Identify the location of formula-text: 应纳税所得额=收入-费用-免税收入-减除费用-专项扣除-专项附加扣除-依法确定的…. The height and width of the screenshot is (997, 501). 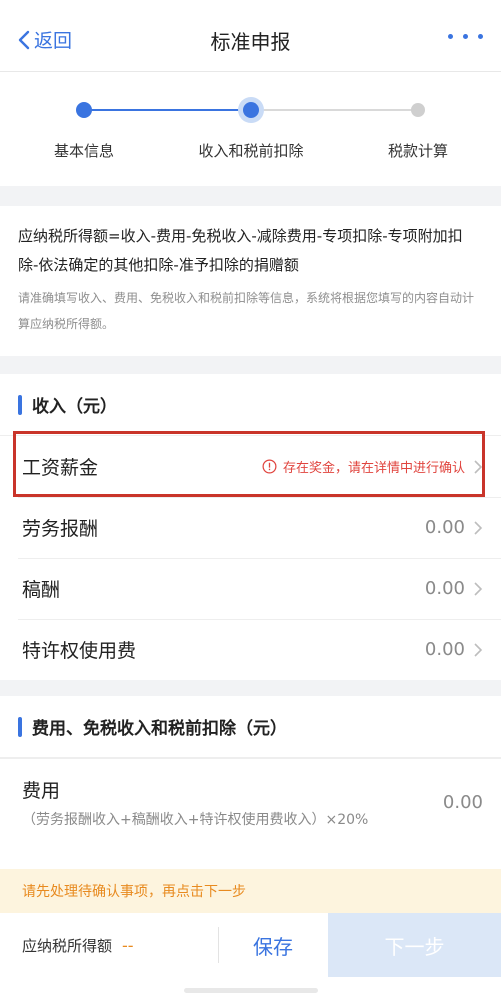
(240, 250).